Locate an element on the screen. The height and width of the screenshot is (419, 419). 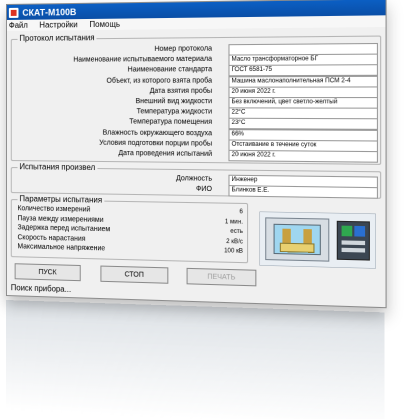
param-value: 6 is located at coordinates (241, 212).